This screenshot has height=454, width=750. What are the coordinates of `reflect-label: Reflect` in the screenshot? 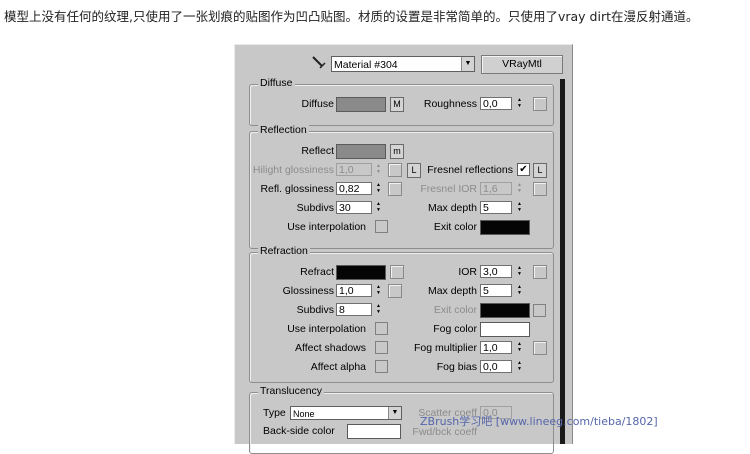 It's located at (317, 151).